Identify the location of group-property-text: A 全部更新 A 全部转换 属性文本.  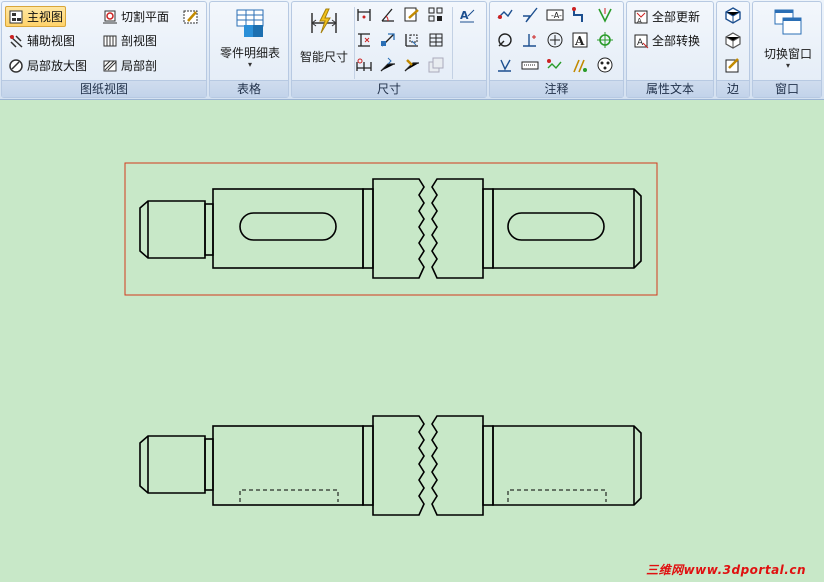
(670, 49).